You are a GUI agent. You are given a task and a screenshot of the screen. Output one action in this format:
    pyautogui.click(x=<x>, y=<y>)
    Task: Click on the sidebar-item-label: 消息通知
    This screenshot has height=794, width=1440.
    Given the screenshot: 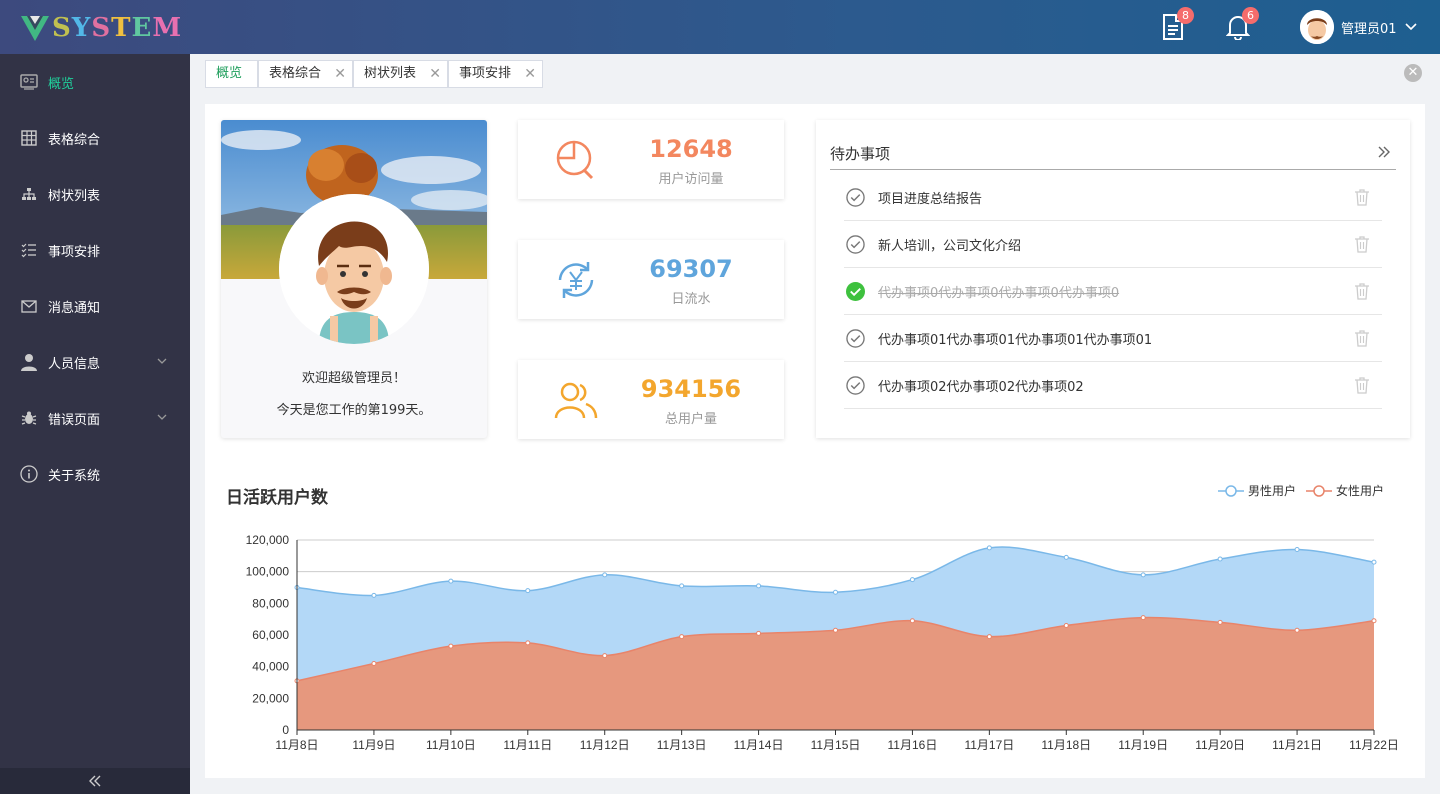 What is the action you would take?
    pyautogui.click(x=74, y=308)
    